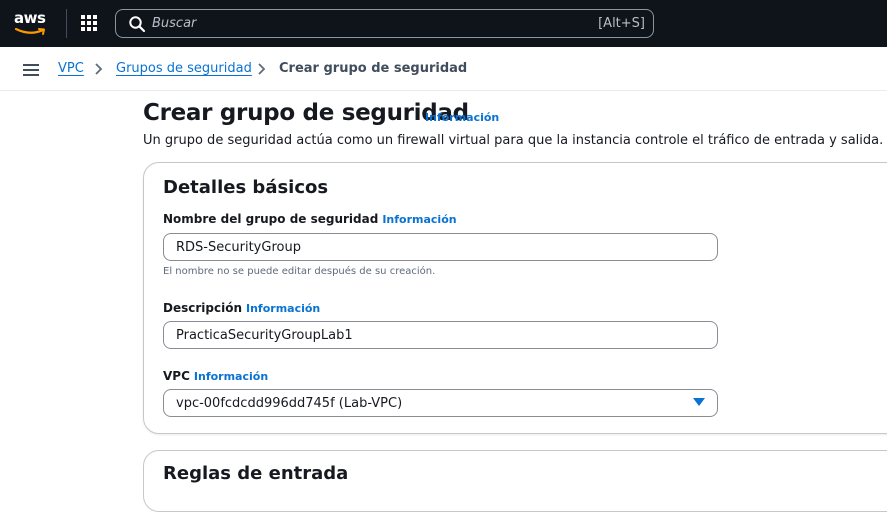  Describe the element at coordinates (30, 31) in the screenshot. I see `aws-smile-icon` at that location.